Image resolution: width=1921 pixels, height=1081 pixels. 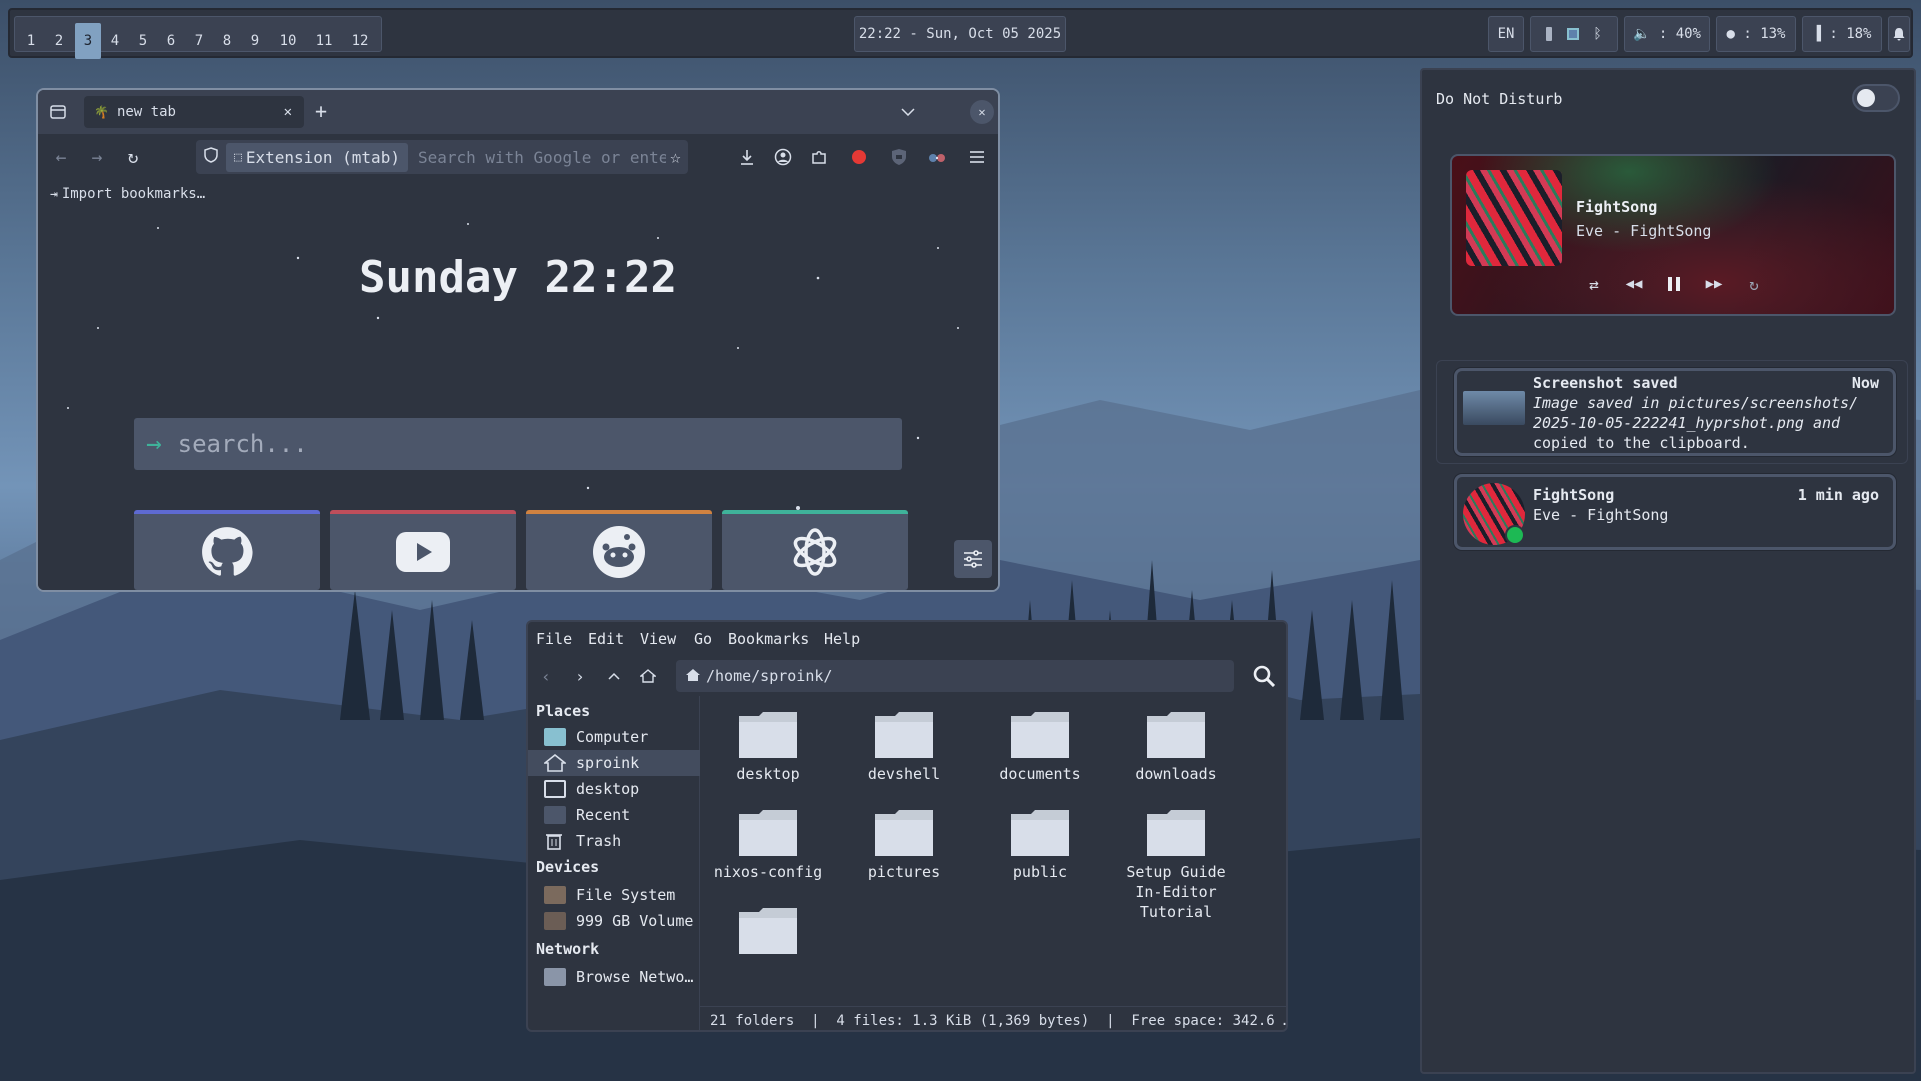 I want to click on workspace-9: 9, so click(x=255, y=41).